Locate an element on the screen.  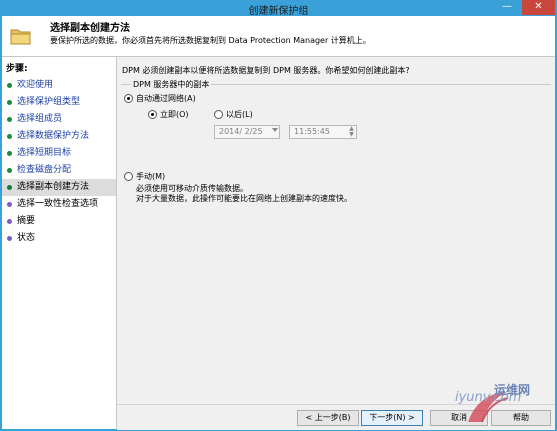
step-short-term-goals: 选择短期目标 is located at coordinates (59, 153).